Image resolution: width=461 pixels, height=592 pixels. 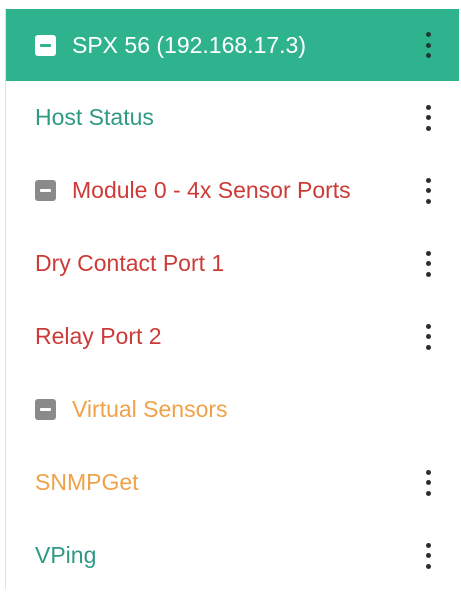 I want to click on tree-item-snmpget: SNMPGet, so click(x=232, y=482).